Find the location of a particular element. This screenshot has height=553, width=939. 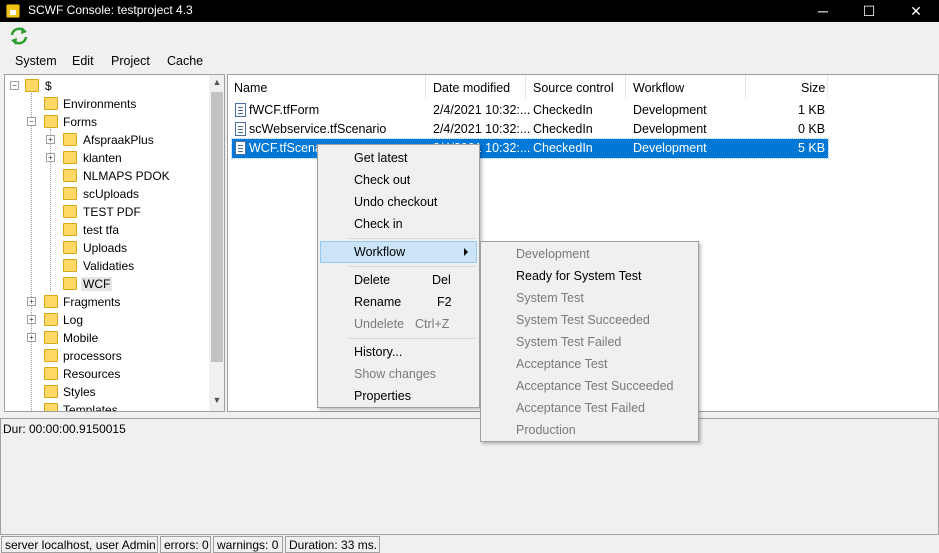

tree-item-mobile: + Mobile is located at coordinates (105, 338).